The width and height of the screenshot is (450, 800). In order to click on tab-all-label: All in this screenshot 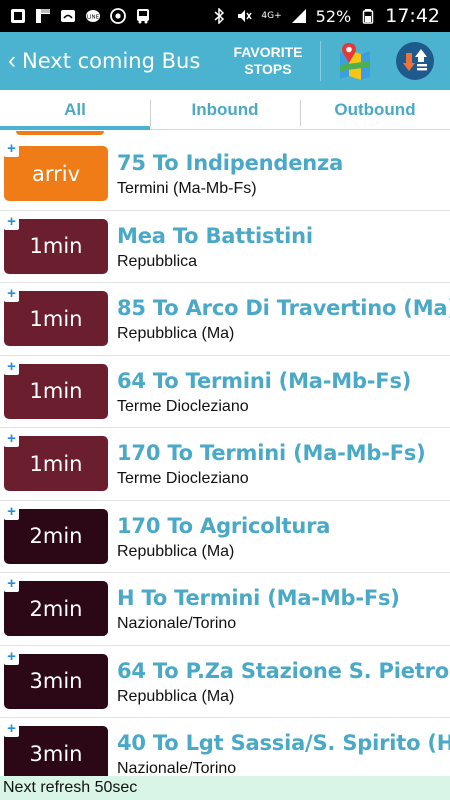, I will do `click(75, 109)`.